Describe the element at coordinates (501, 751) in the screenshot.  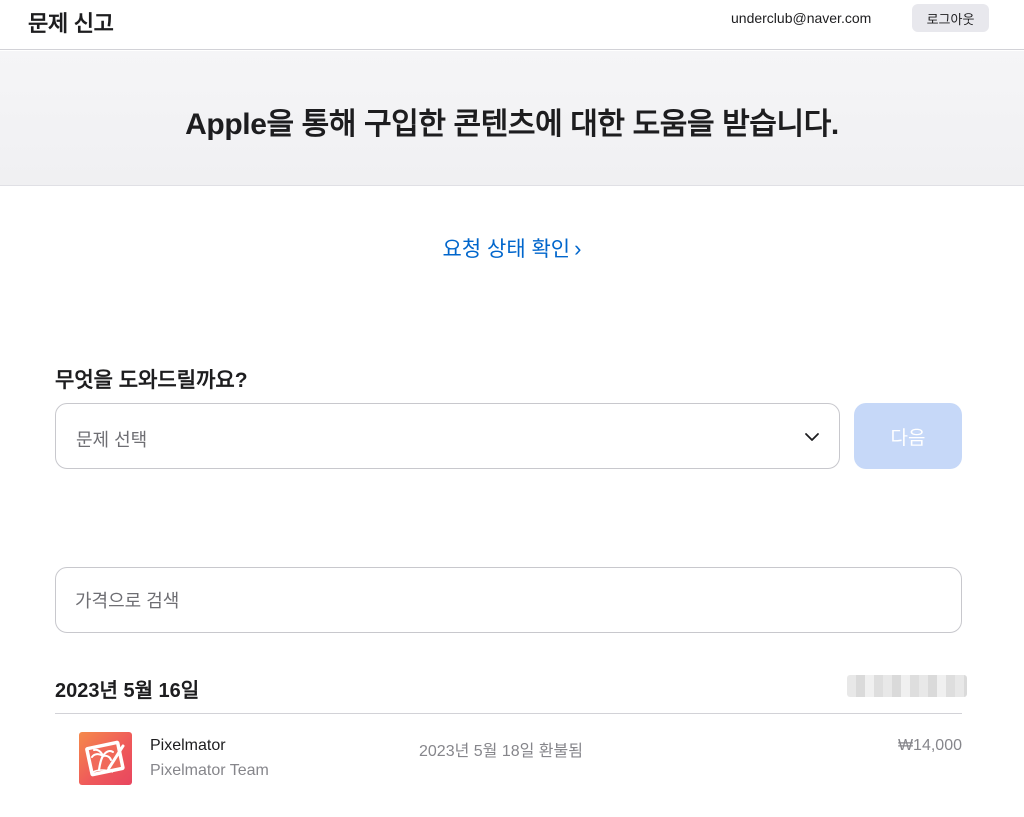
I see `refund-status: 2023년 5월 18일 환불됨` at that location.